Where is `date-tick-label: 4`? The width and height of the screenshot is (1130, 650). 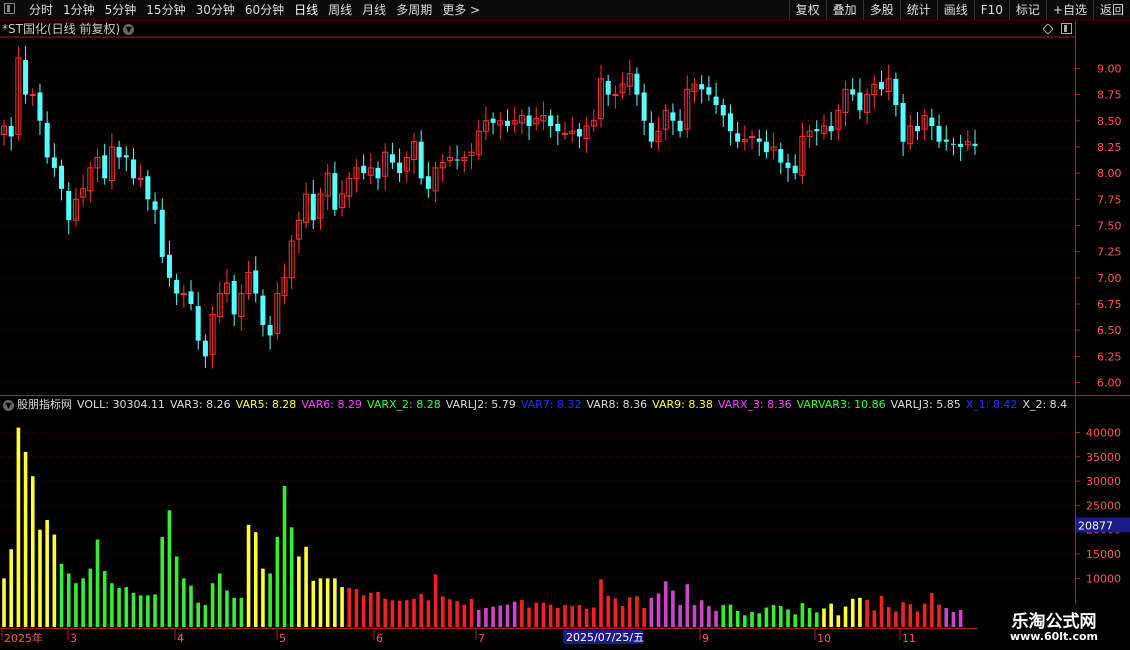 date-tick-label: 4 is located at coordinates (180, 638).